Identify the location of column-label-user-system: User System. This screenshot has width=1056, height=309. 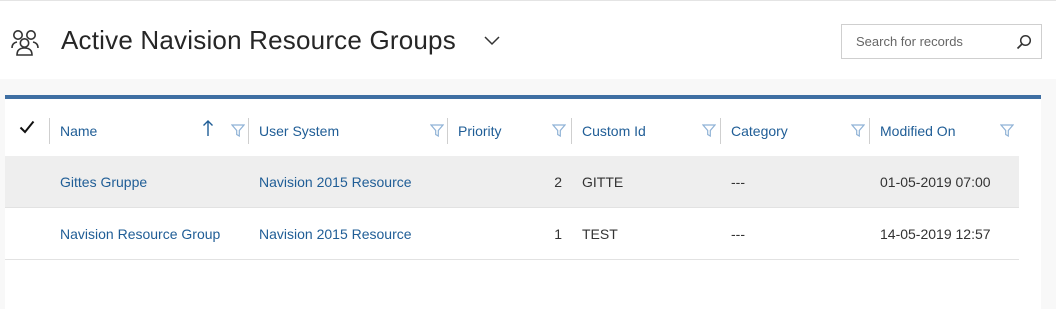
(299, 131).